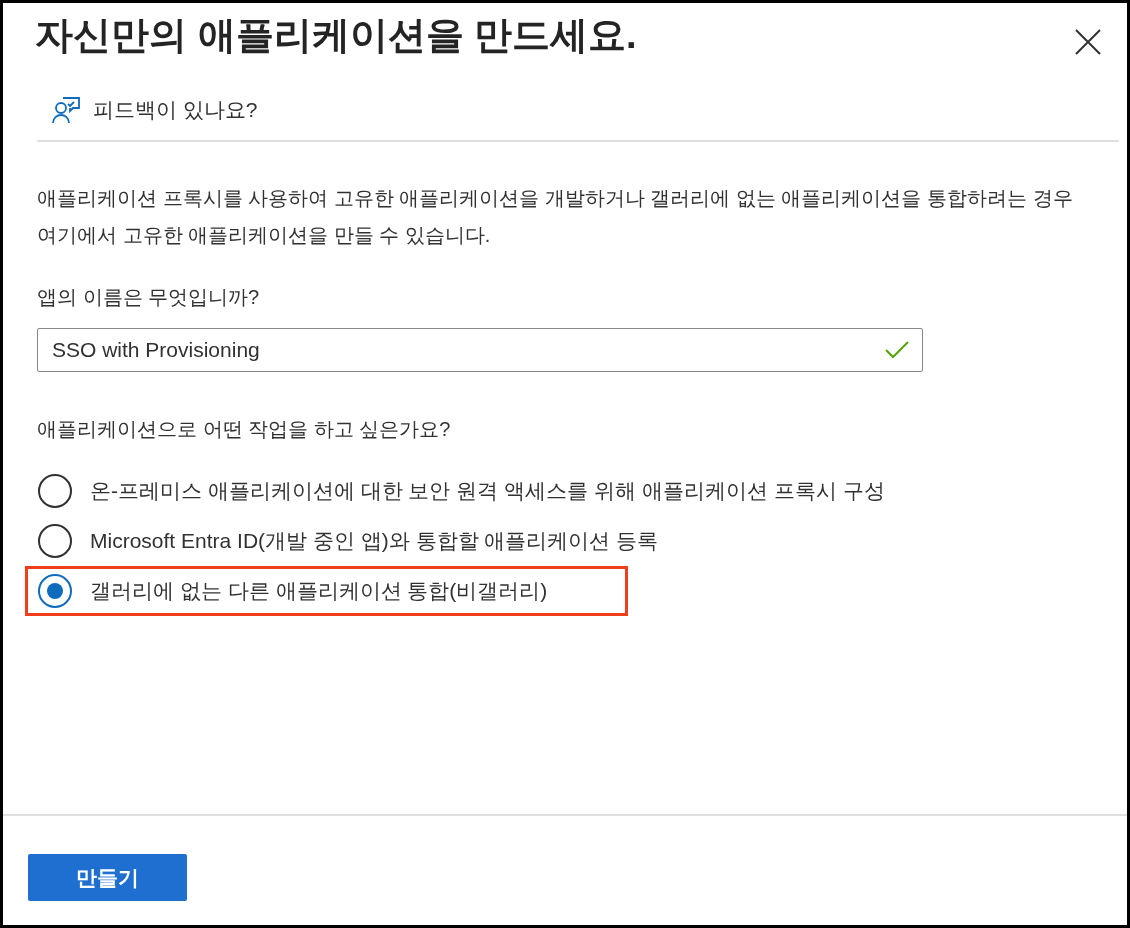 The image size is (1130, 928). What do you see at coordinates (319, 591) in the screenshot?
I see `option-label: 갤러리에 없는 다른 애플리케이션 통합(비갤러리)` at bounding box center [319, 591].